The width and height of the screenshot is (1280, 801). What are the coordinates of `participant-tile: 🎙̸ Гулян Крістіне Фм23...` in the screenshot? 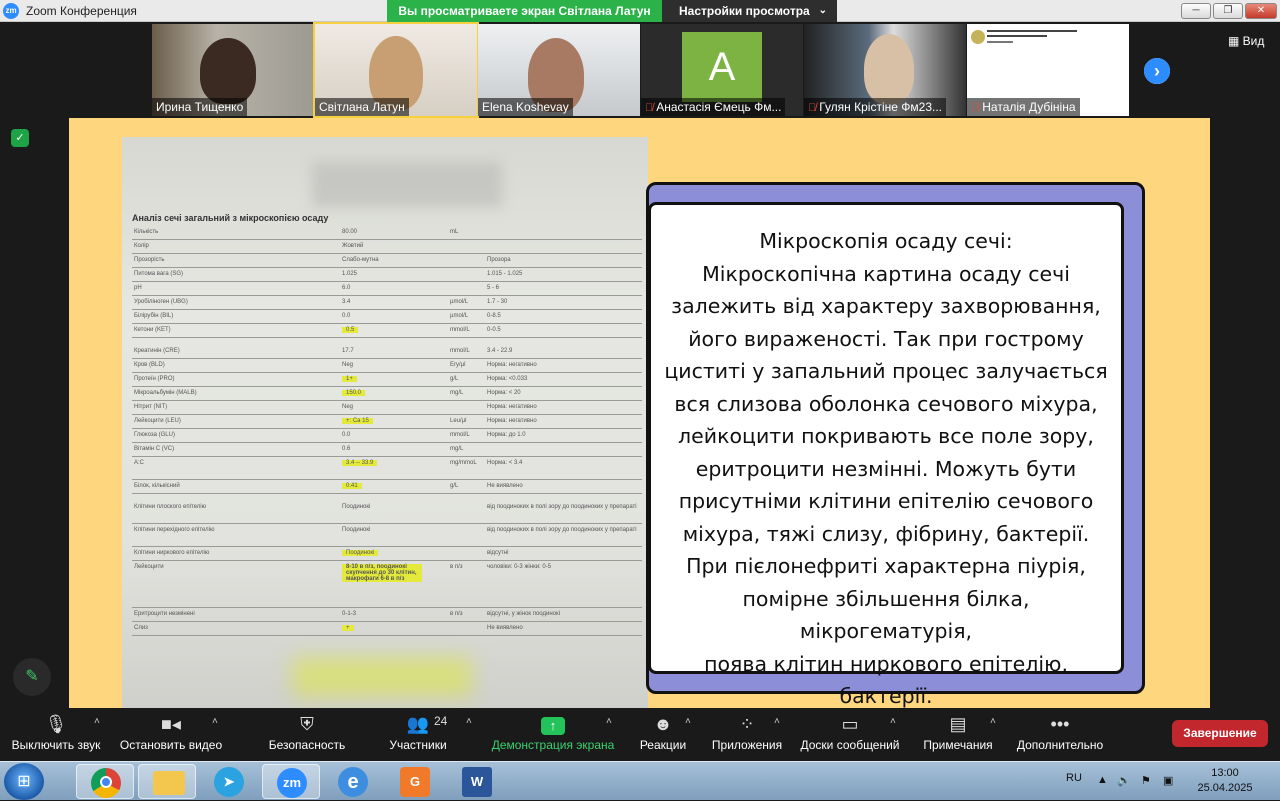 It's located at (885, 70).